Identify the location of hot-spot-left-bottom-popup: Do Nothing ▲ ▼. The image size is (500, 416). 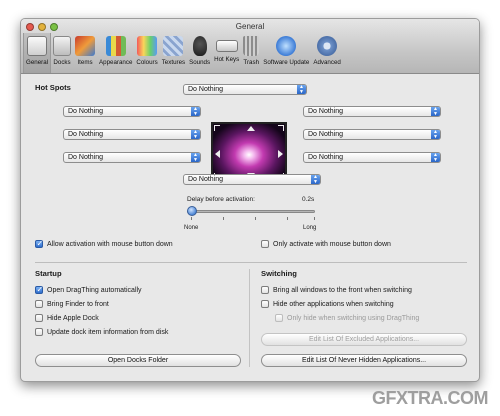
(132, 157).